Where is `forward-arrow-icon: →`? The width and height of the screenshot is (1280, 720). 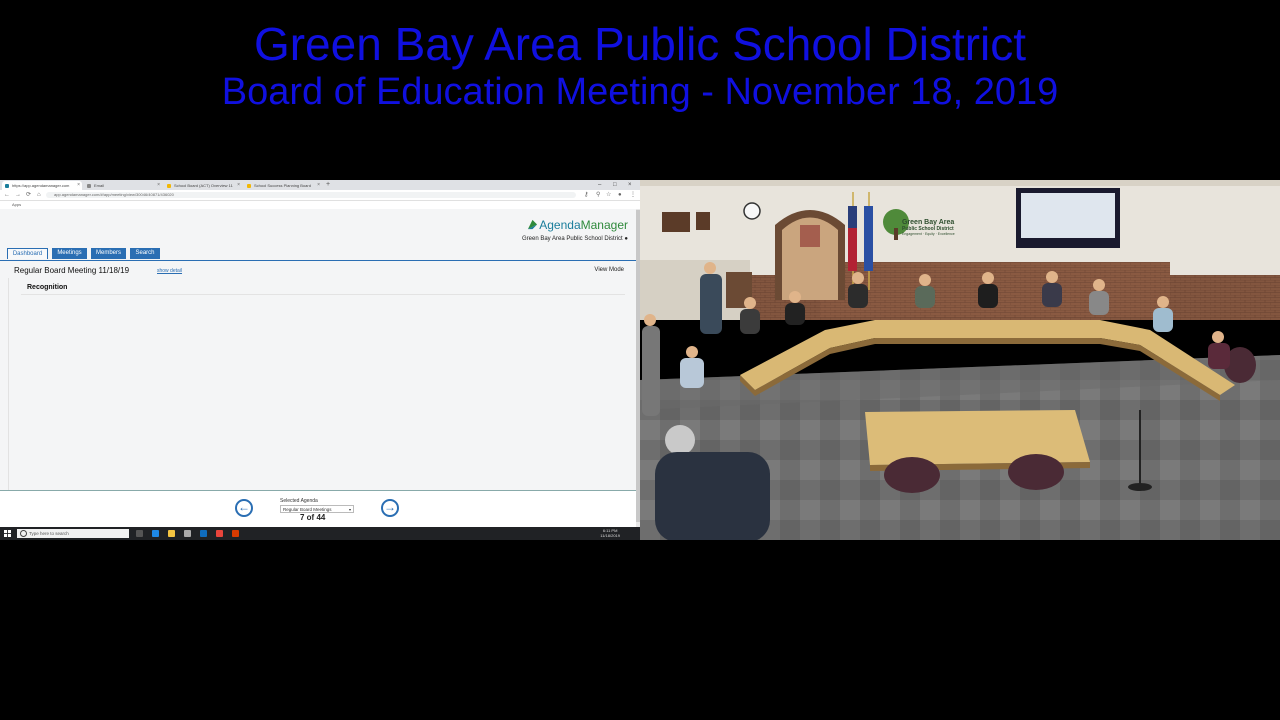 forward-arrow-icon: → is located at coordinates (18, 195).